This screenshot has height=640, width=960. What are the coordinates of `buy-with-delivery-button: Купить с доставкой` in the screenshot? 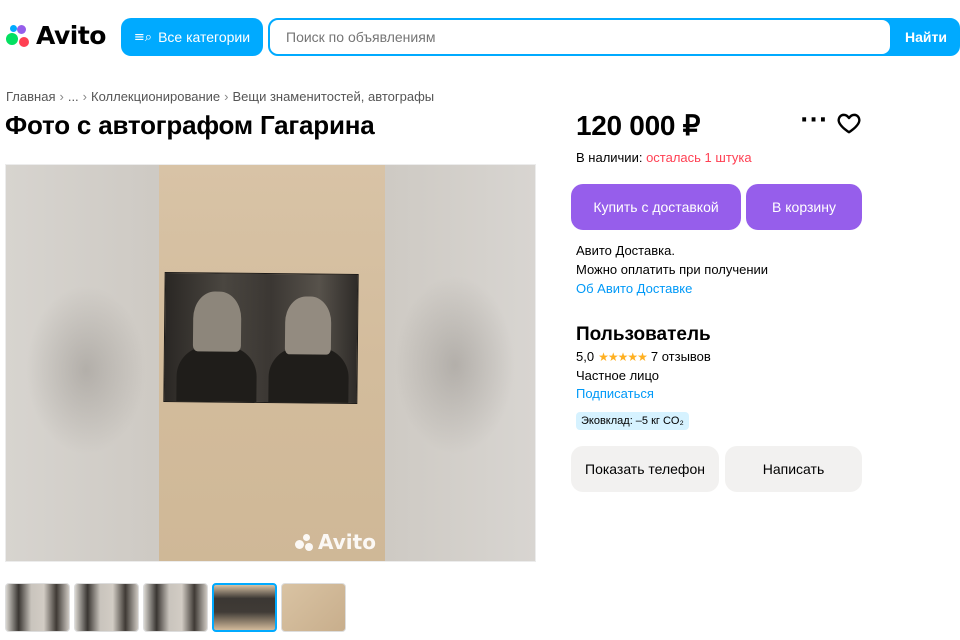 It's located at (656, 207).